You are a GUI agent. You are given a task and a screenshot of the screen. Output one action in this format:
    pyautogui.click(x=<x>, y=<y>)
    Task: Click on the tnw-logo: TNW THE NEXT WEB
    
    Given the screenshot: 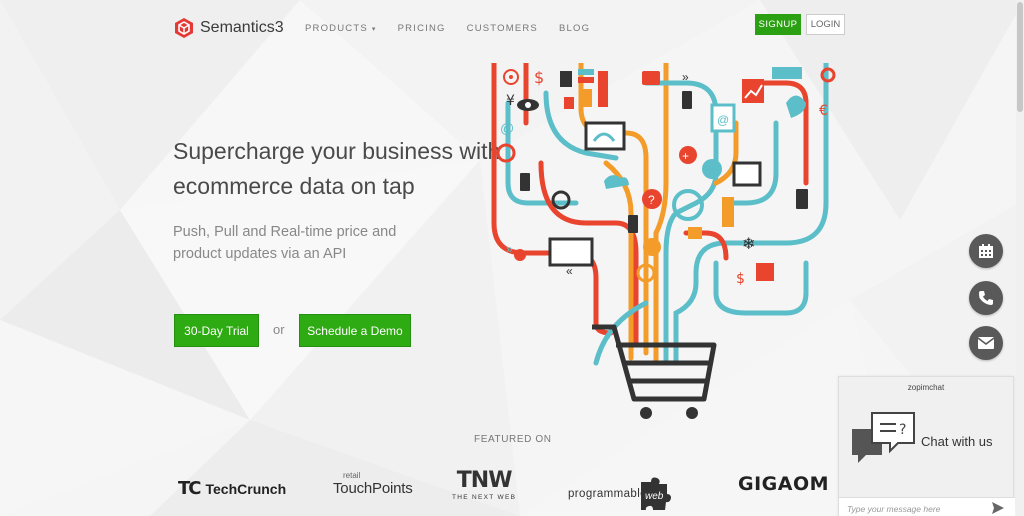 What is the action you would take?
    pyautogui.click(x=484, y=485)
    